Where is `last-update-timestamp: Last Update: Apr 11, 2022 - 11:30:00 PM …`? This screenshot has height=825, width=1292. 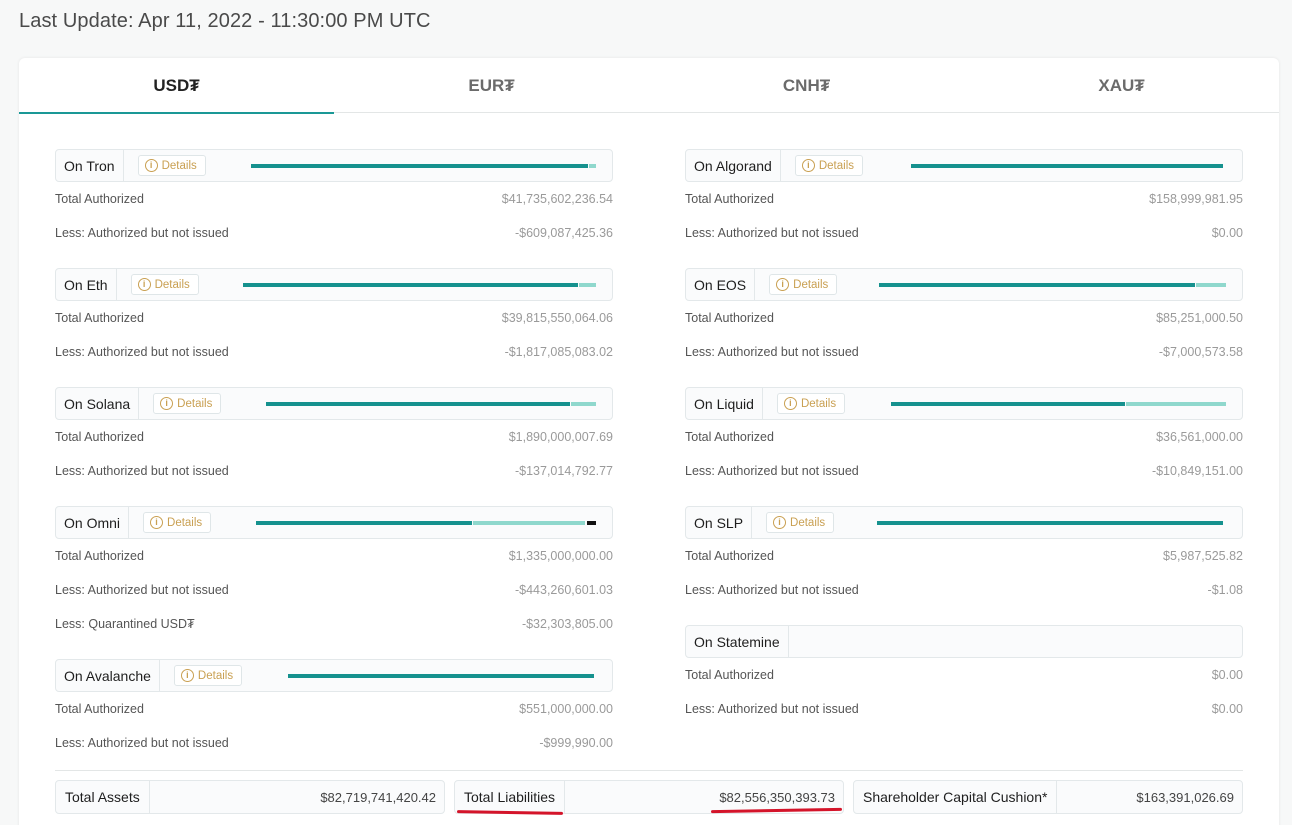
last-update-timestamp: Last Update: Apr 11, 2022 - 11:30:00 PM … is located at coordinates (225, 21).